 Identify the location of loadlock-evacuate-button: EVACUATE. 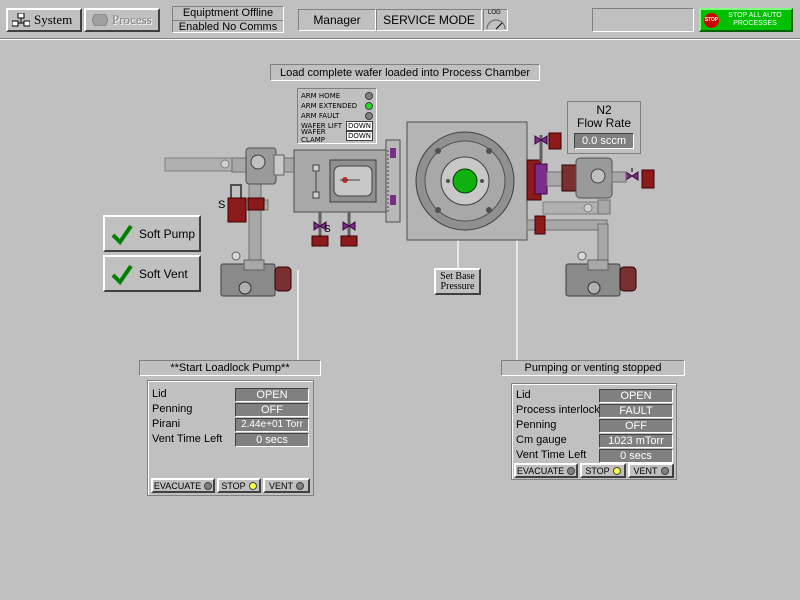
(183, 485).